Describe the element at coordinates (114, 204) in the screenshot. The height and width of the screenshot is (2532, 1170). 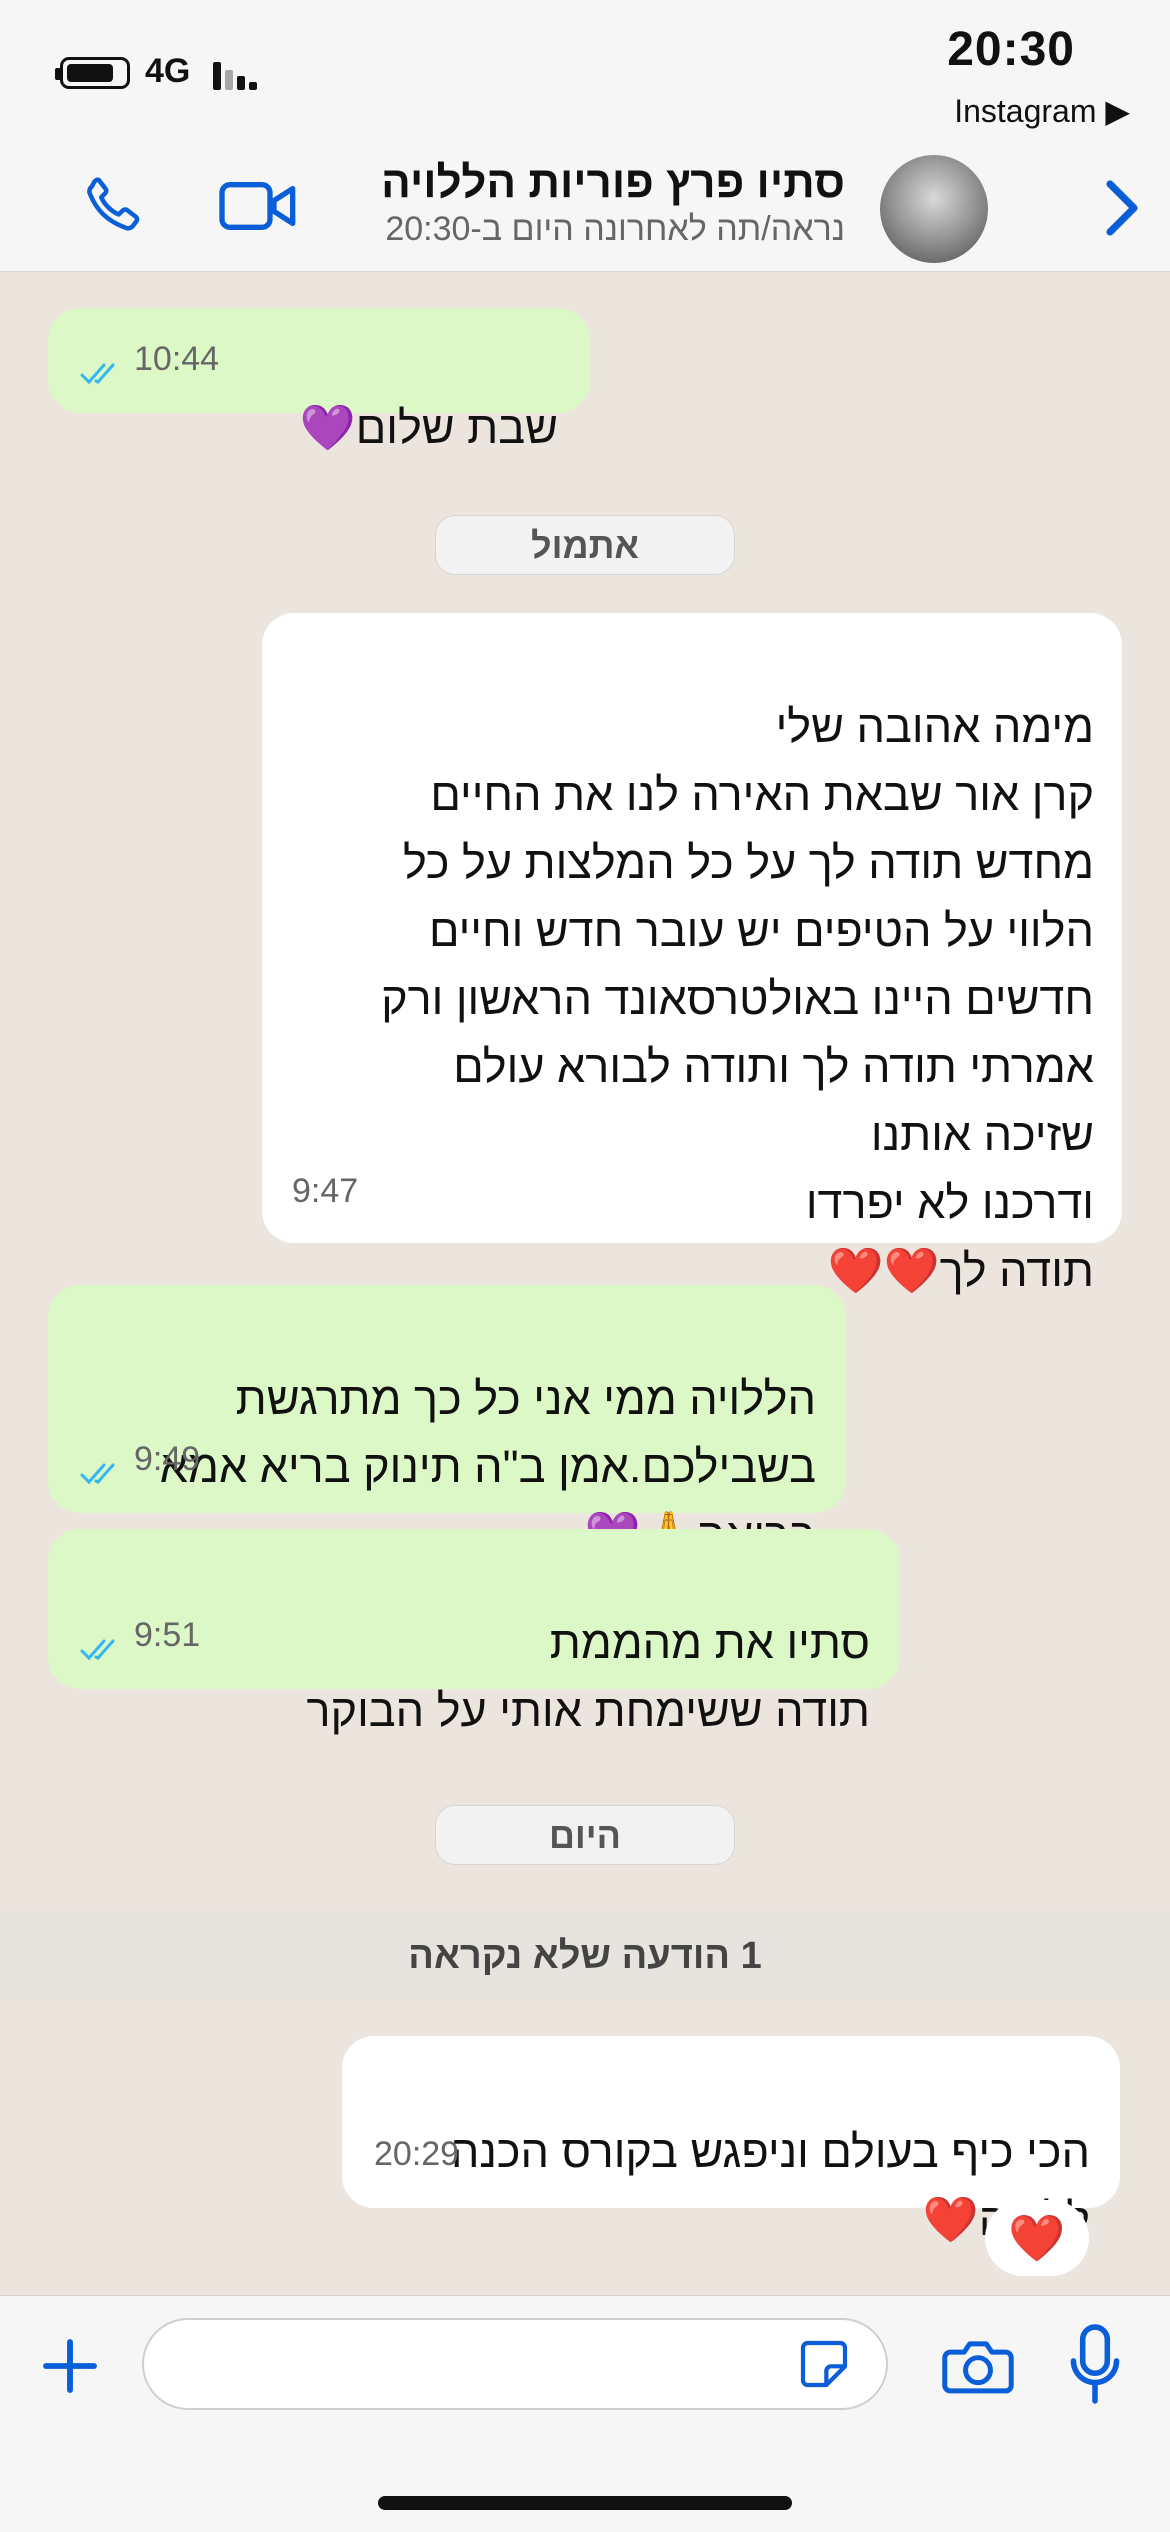
I see `phone-call-icon` at that location.